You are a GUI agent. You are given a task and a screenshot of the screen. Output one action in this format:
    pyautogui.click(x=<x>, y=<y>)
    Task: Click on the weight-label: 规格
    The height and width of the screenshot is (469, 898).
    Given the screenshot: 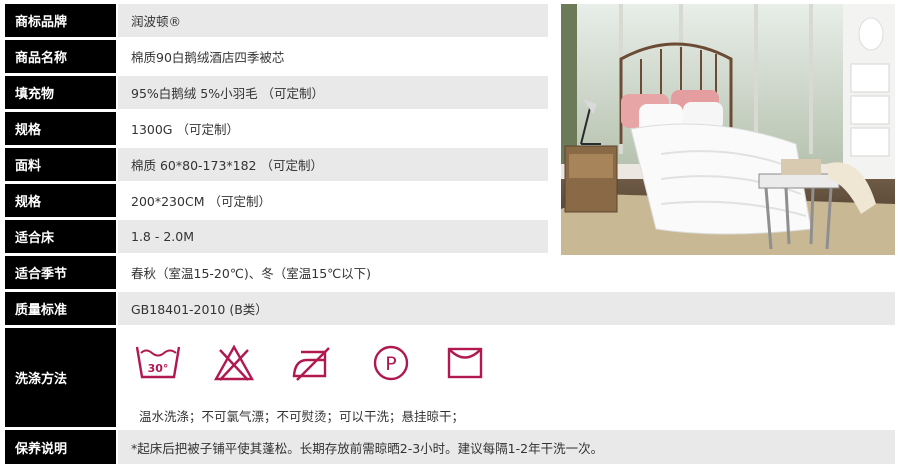 What is the action you would take?
    pyautogui.click(x=60, y=128)
    